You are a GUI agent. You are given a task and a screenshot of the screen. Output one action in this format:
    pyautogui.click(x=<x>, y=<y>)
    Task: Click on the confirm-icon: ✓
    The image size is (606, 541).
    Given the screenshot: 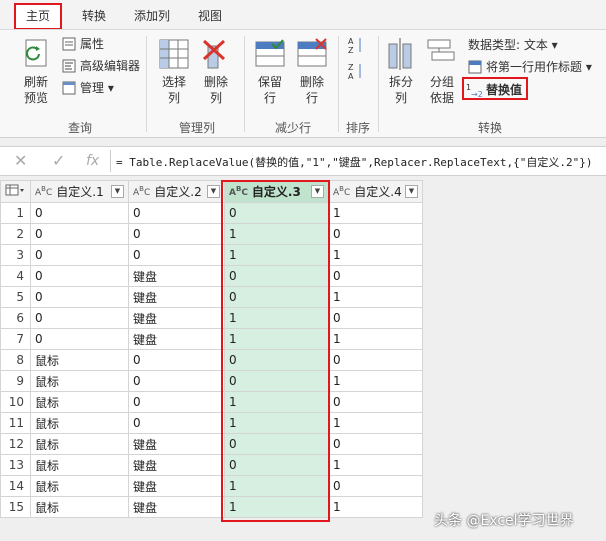 What is the action you would take?
    pyautogui.click(x=58, y=160)
    